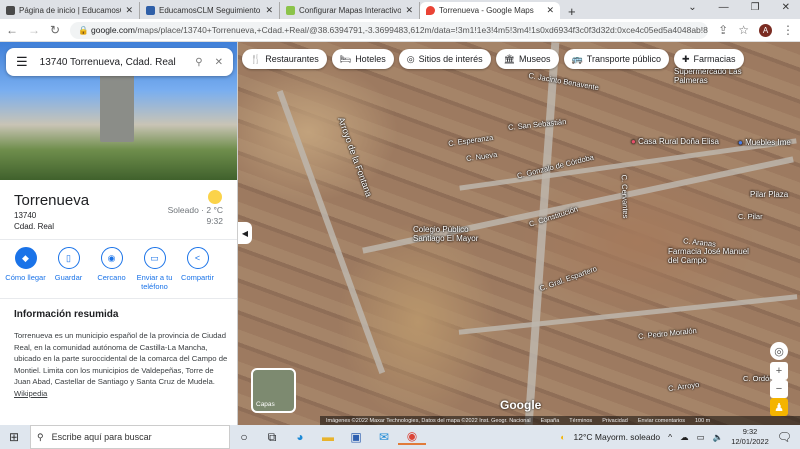  Describe the element at coordinates (430, 10) in the screenshot. I see `maps-pin-icon` at that location.